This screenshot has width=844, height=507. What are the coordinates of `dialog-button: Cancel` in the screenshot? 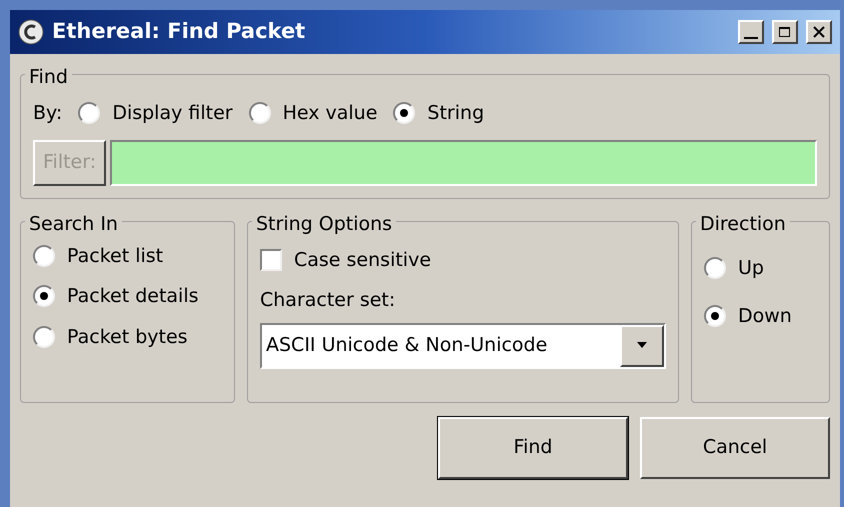 It's located at (735, 447).